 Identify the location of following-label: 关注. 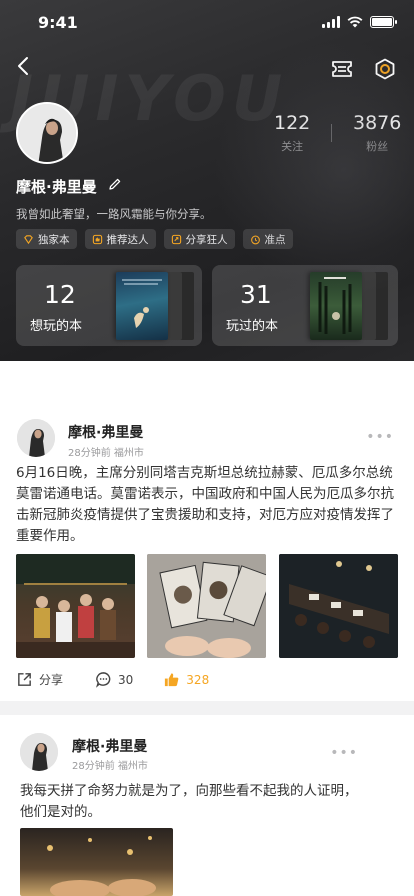
(292, 146).